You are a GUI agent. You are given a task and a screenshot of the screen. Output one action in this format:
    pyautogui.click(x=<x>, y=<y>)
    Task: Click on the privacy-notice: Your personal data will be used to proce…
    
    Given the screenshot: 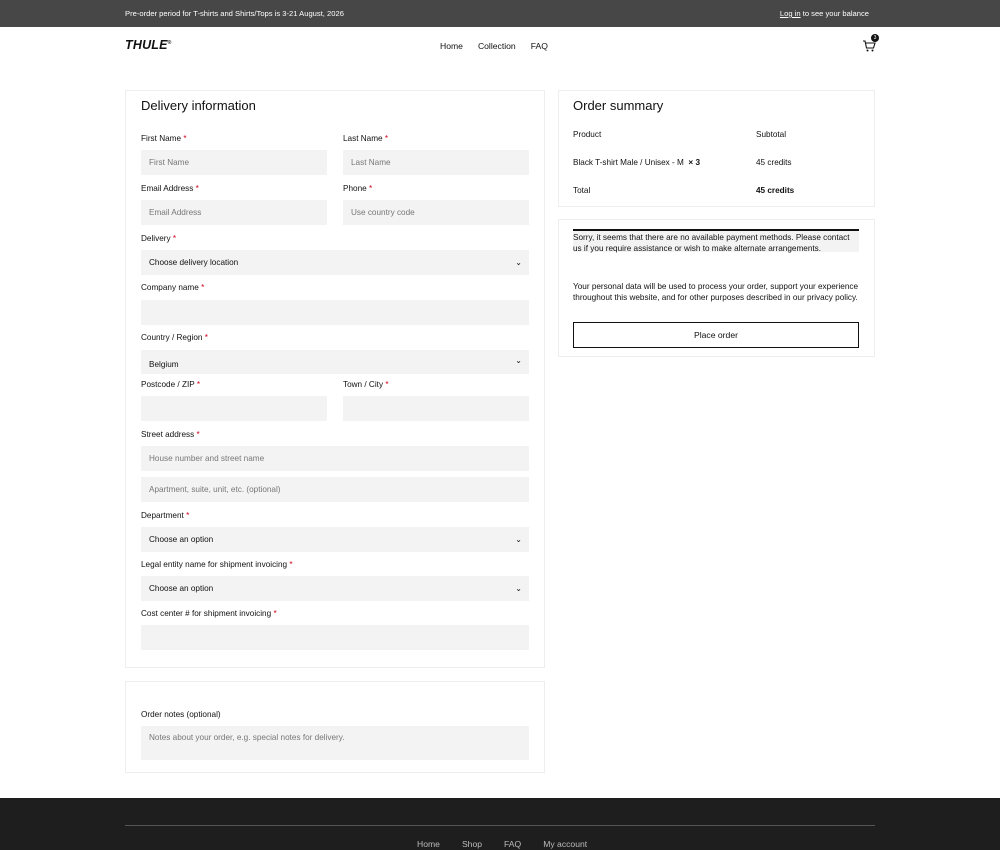 What is the action you would take?
    pyautogui.click(x=716, y=292)
    